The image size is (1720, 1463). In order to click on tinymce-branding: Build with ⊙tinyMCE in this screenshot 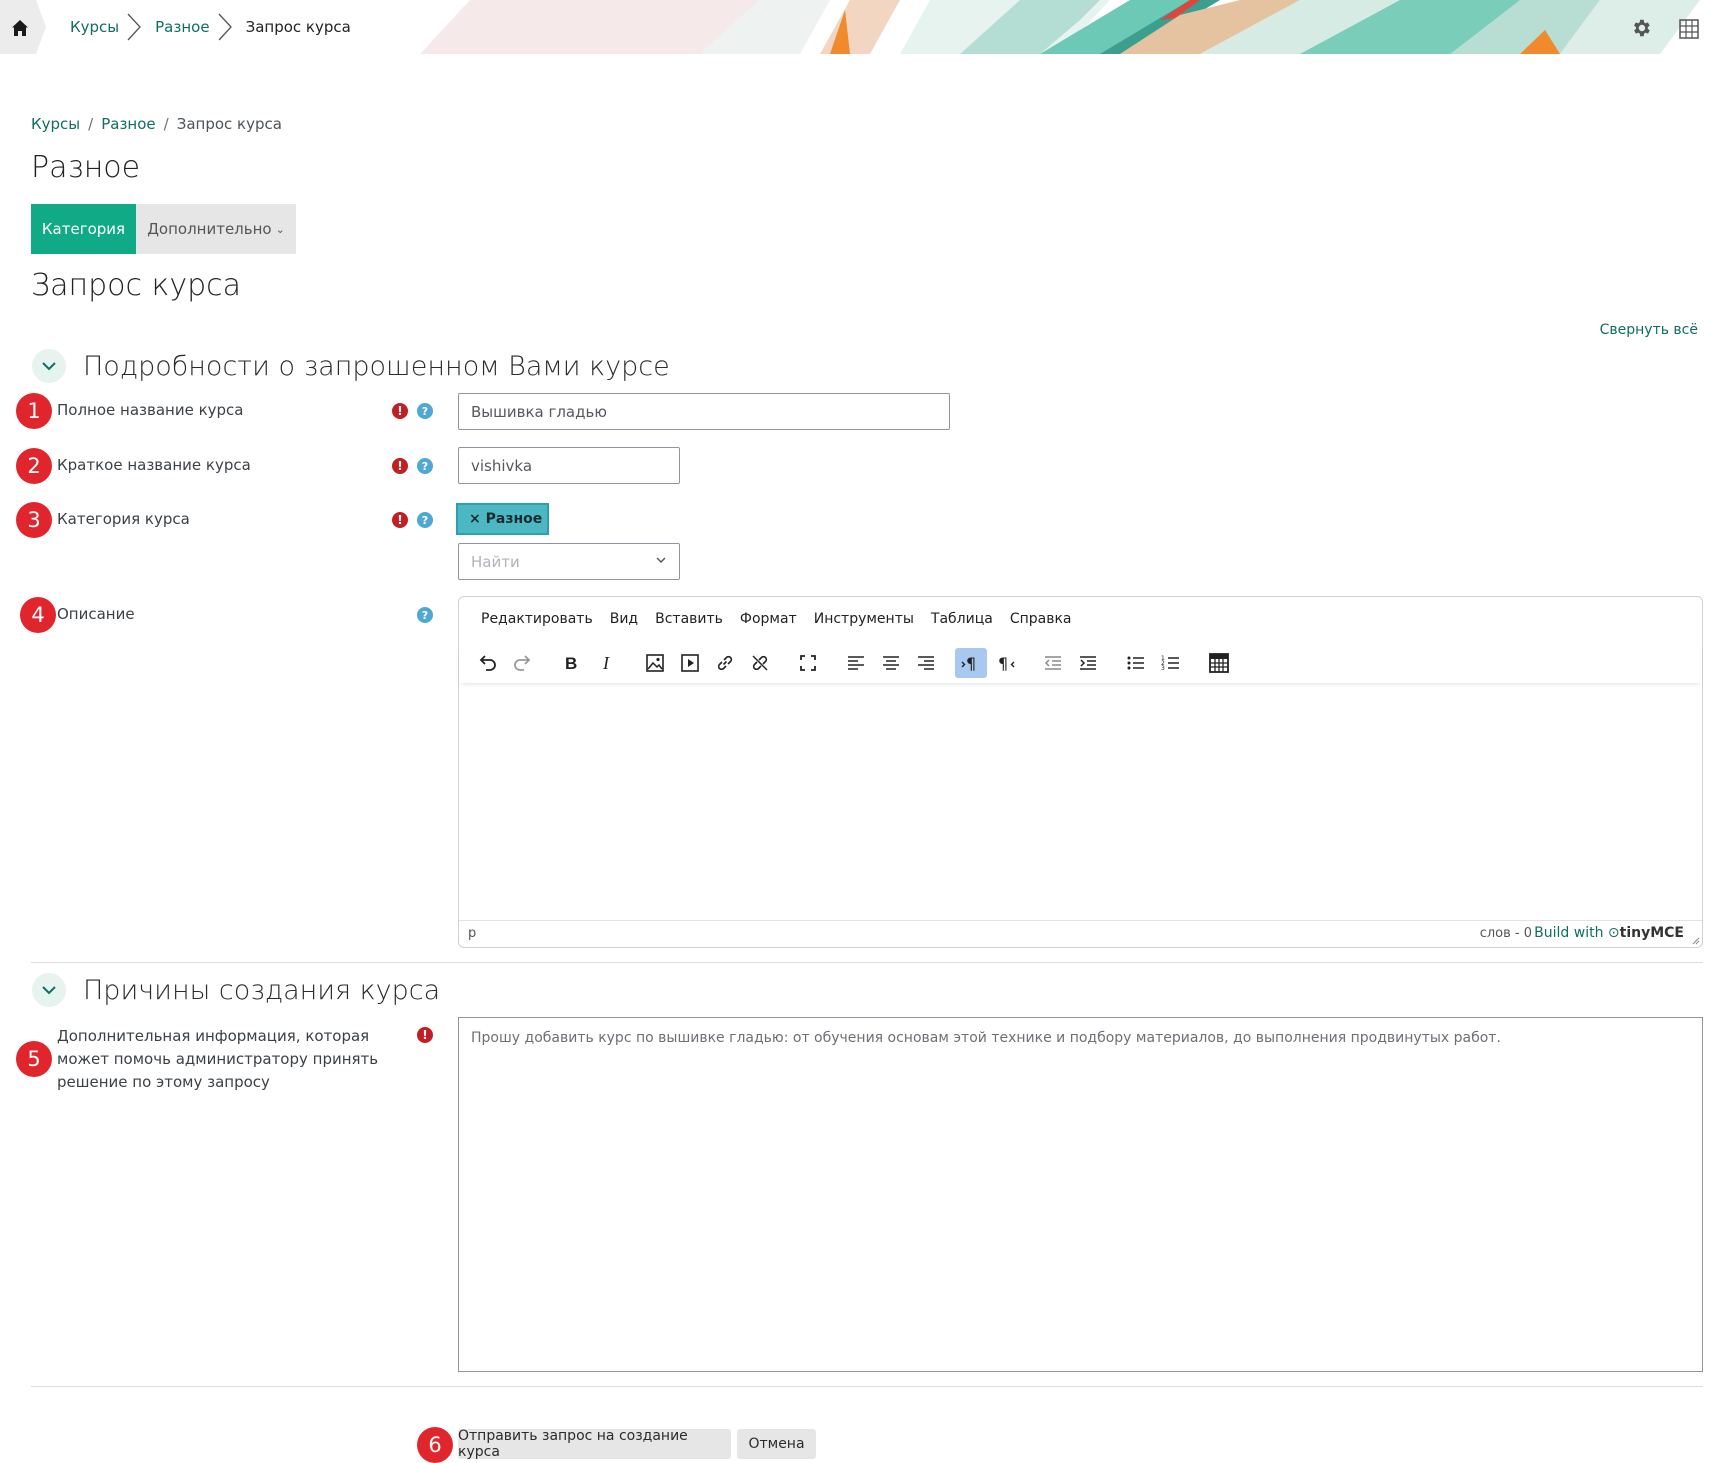, I will do `click(1609, 933)`.